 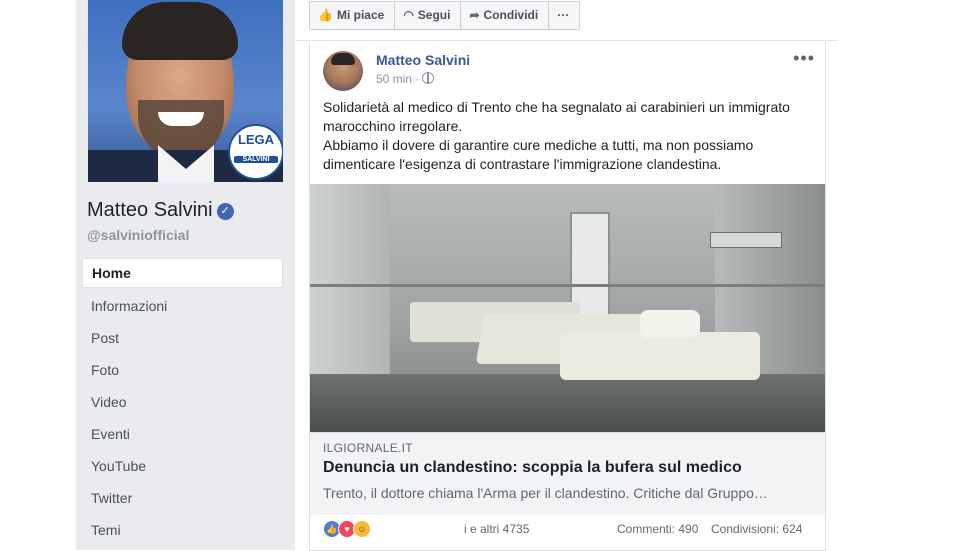 I want to click on reaction-icons: 👍 ♥ ☺, so click(x=347, y=529).